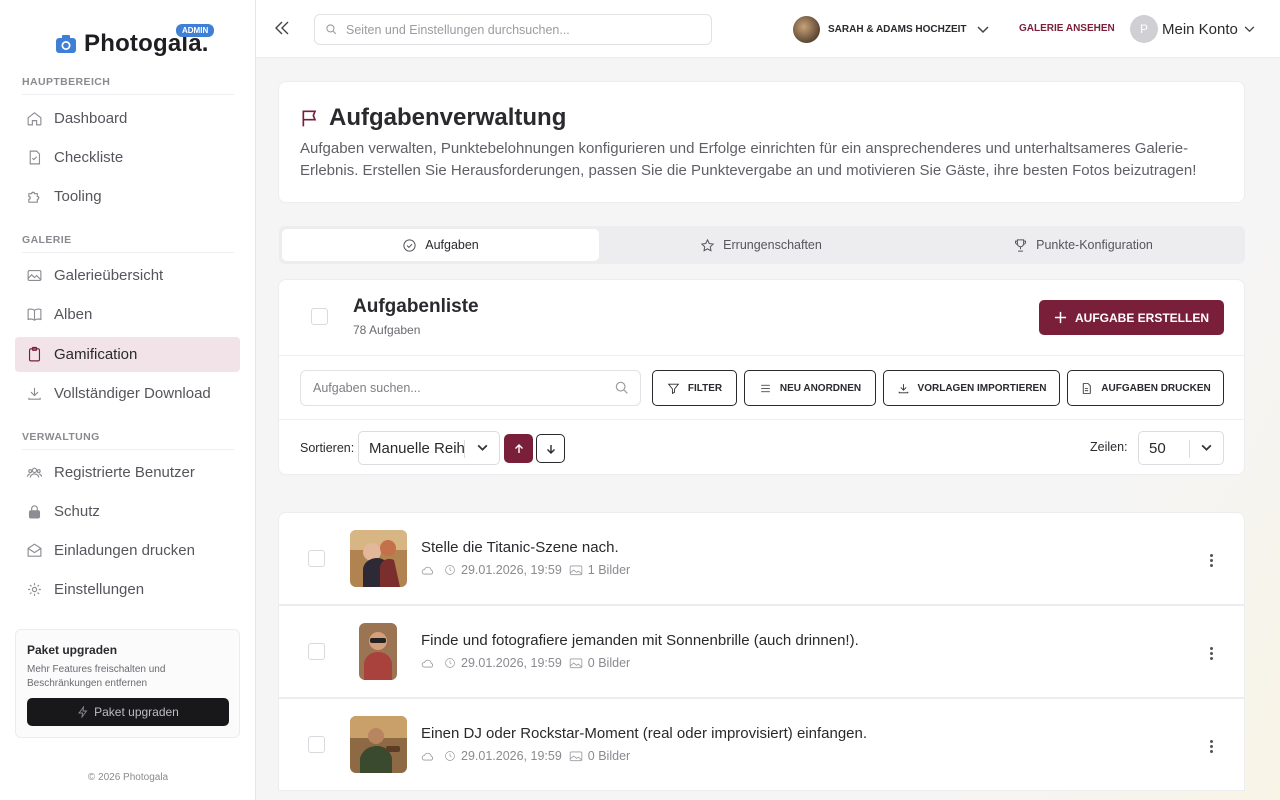 This screenshot has height=800, width=1280. I want to click on chevron-down-icon, so click(982, 29).